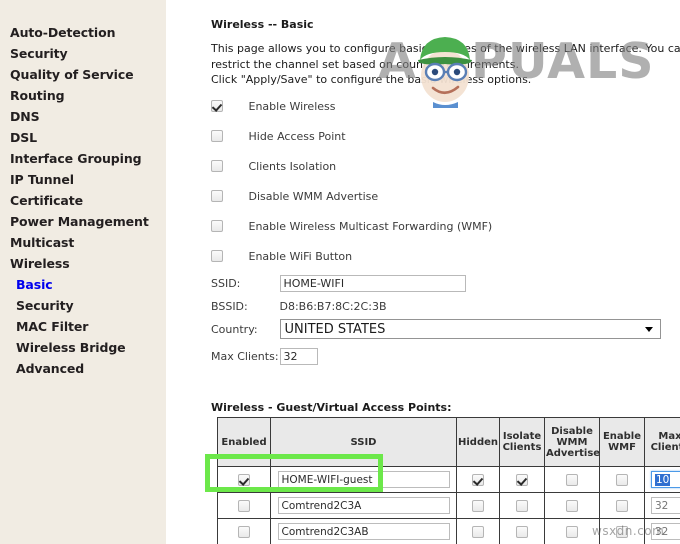 This screenshot has height=544, width=680. I want to click on hide-access-point-checkbox, so click(217, 136).